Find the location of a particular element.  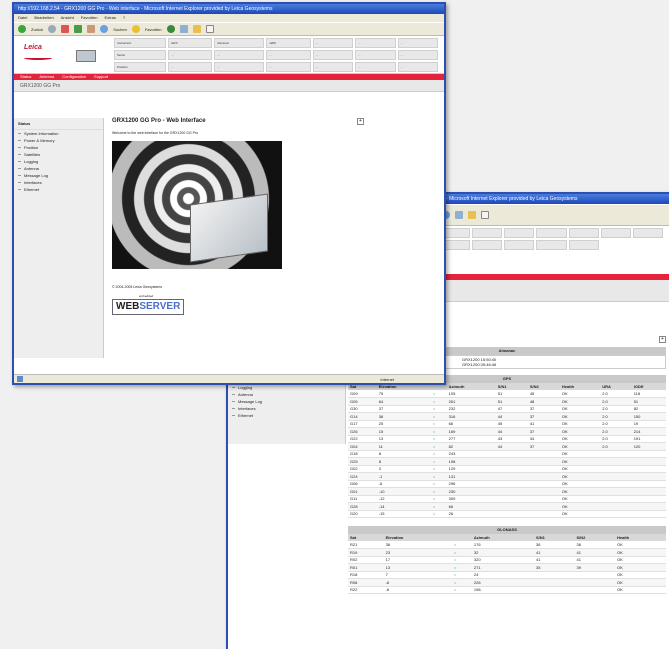

favorites-button-label: Favoriten is located at coordinates (153, 29).